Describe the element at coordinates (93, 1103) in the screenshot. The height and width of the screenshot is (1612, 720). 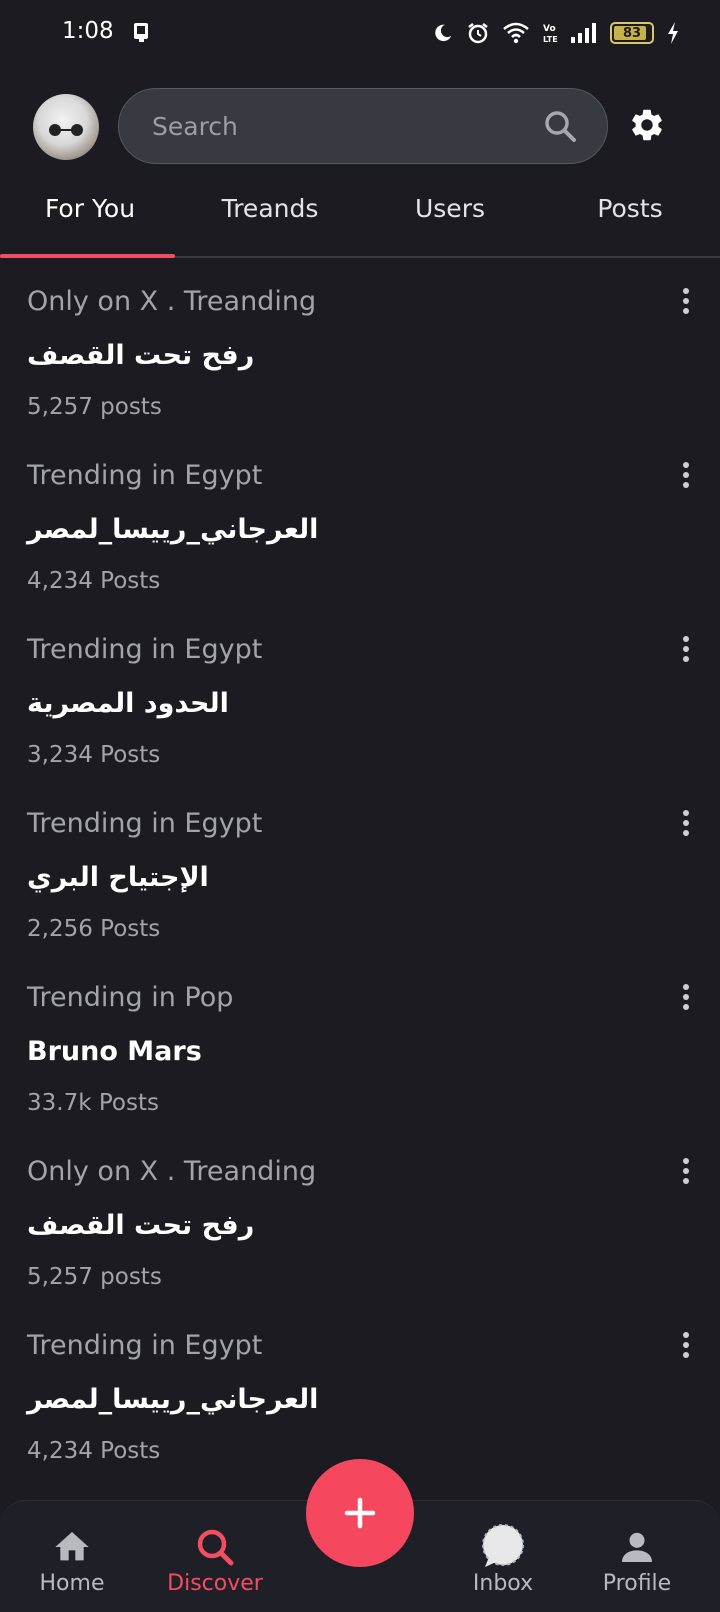
I see `trend-post-count: 33.7k Posts` at that location.